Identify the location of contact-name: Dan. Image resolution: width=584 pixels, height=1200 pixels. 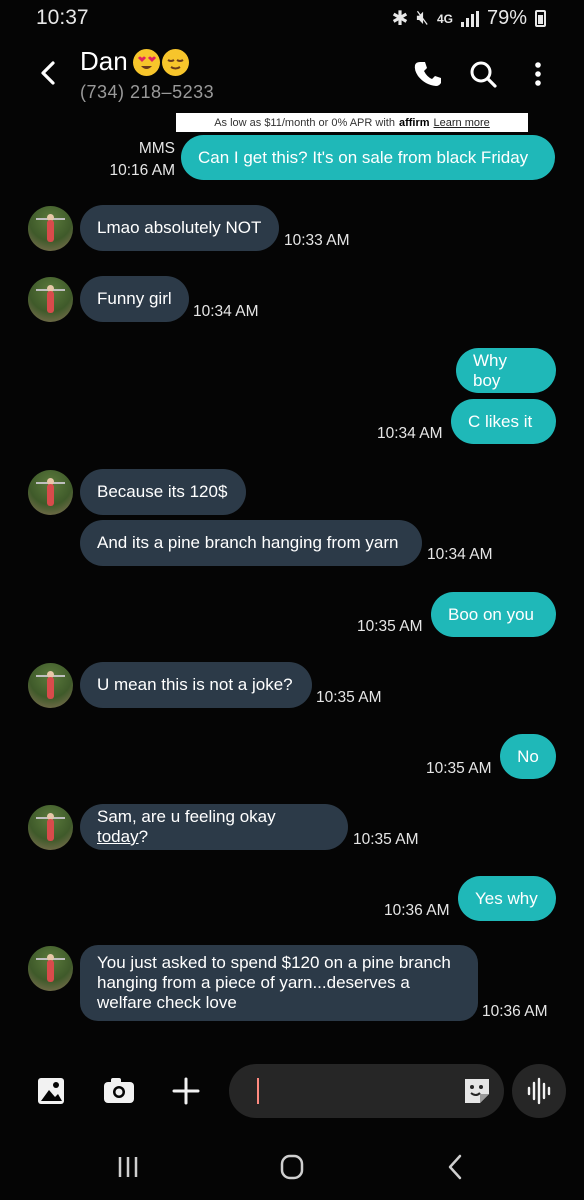
(104, 61).